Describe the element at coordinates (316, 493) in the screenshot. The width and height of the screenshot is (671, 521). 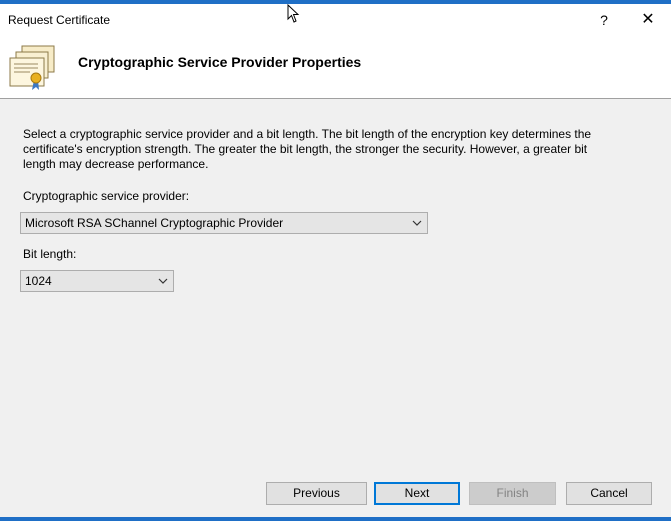
I see `previous-button: Previous` at that location.